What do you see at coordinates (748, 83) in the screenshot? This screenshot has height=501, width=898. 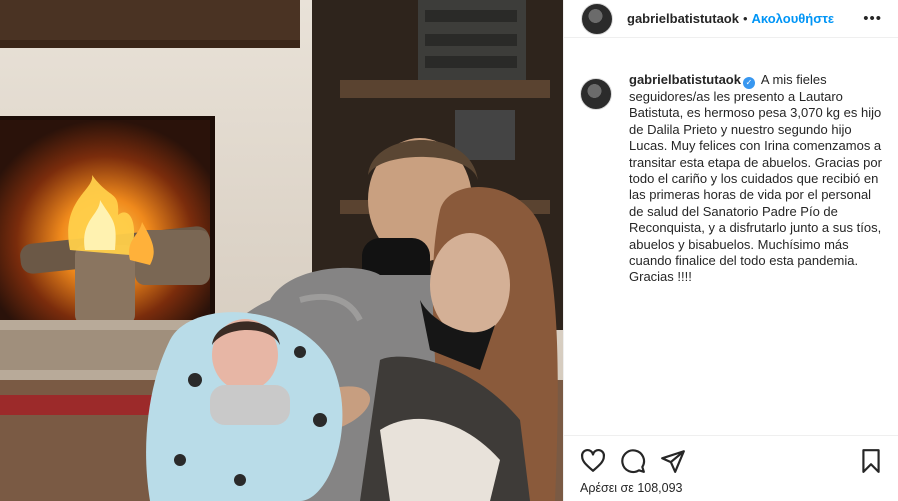 I see `verified-badge-icon: ✓` at bounding box center [748, 83].